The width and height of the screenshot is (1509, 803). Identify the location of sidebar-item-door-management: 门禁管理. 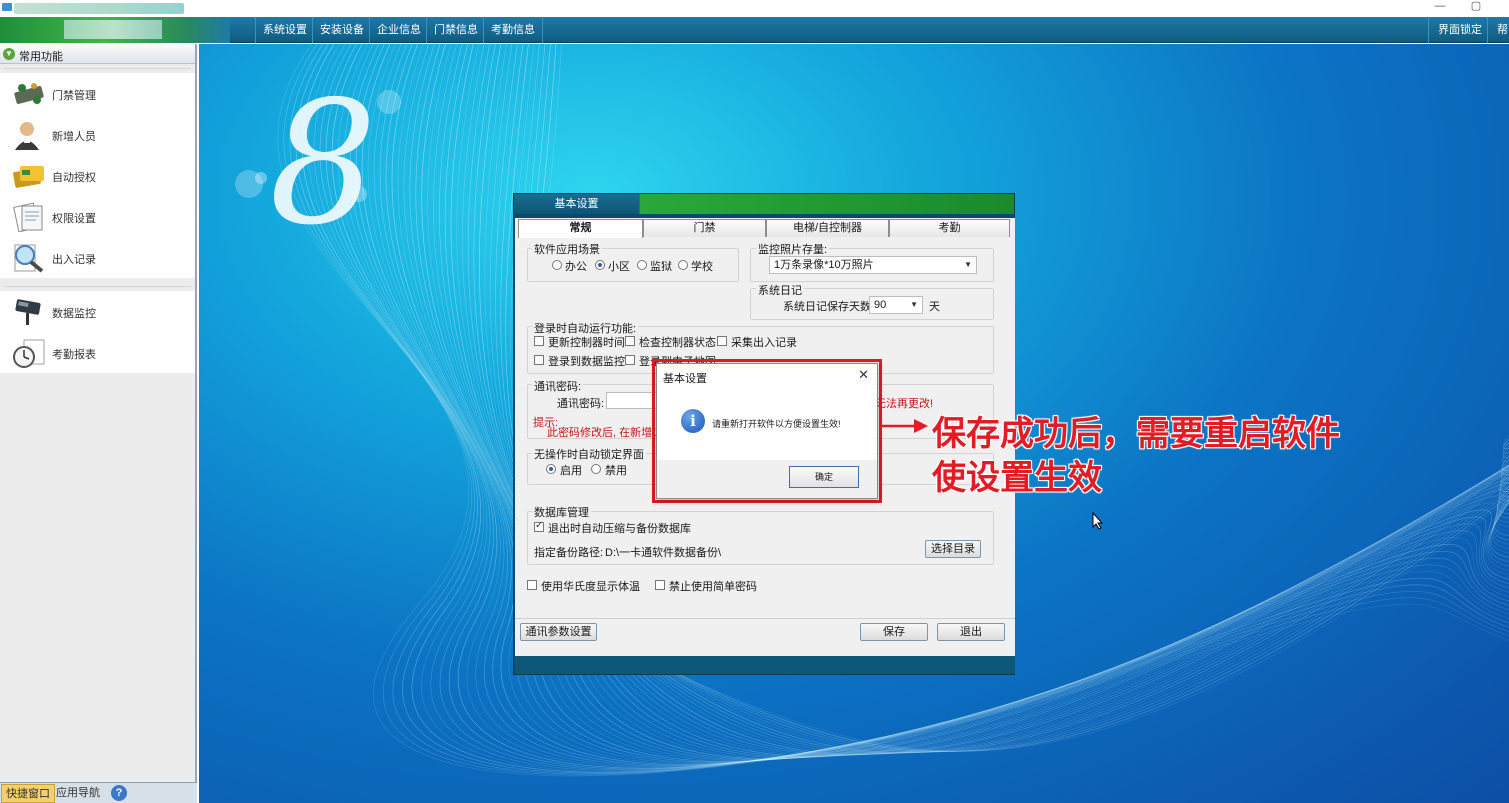
(97, 93).